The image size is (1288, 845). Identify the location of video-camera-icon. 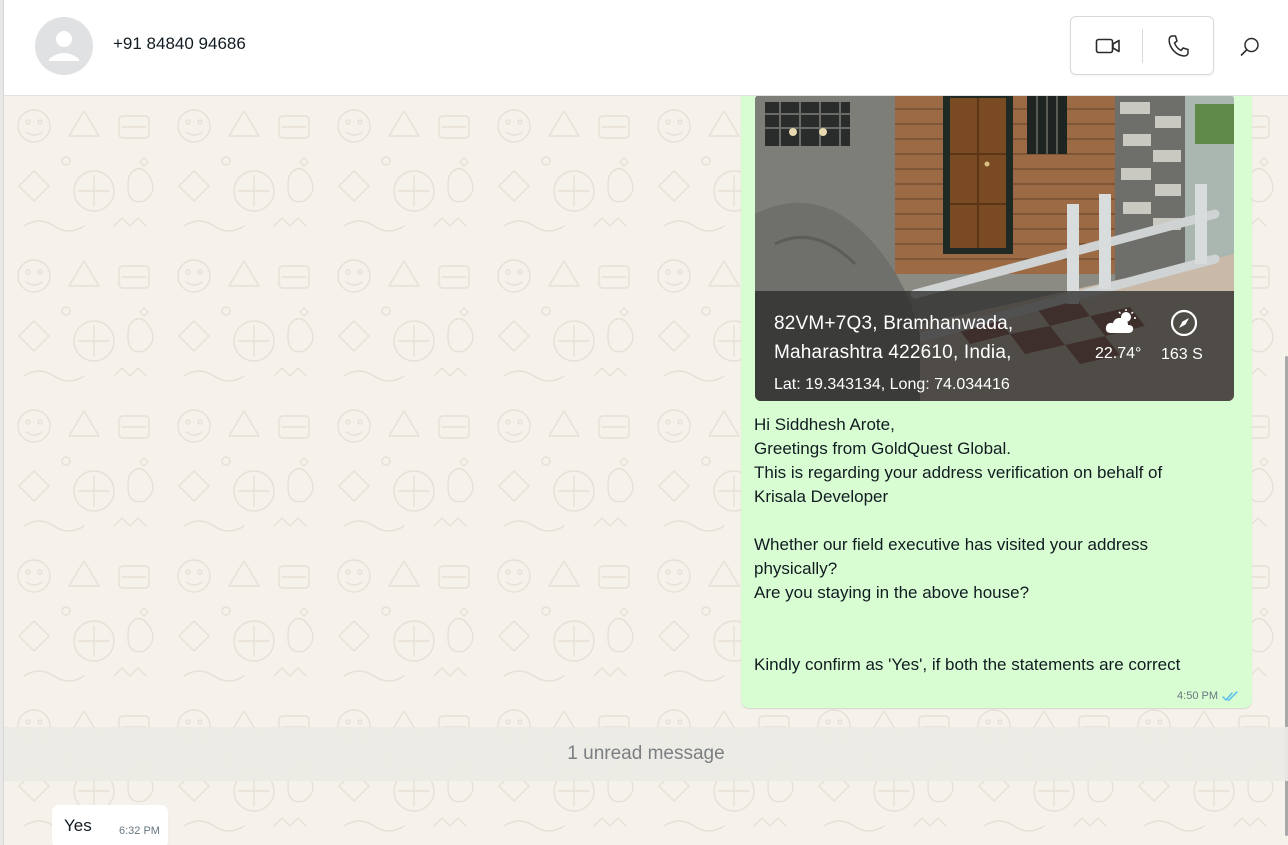
(1107, 46).